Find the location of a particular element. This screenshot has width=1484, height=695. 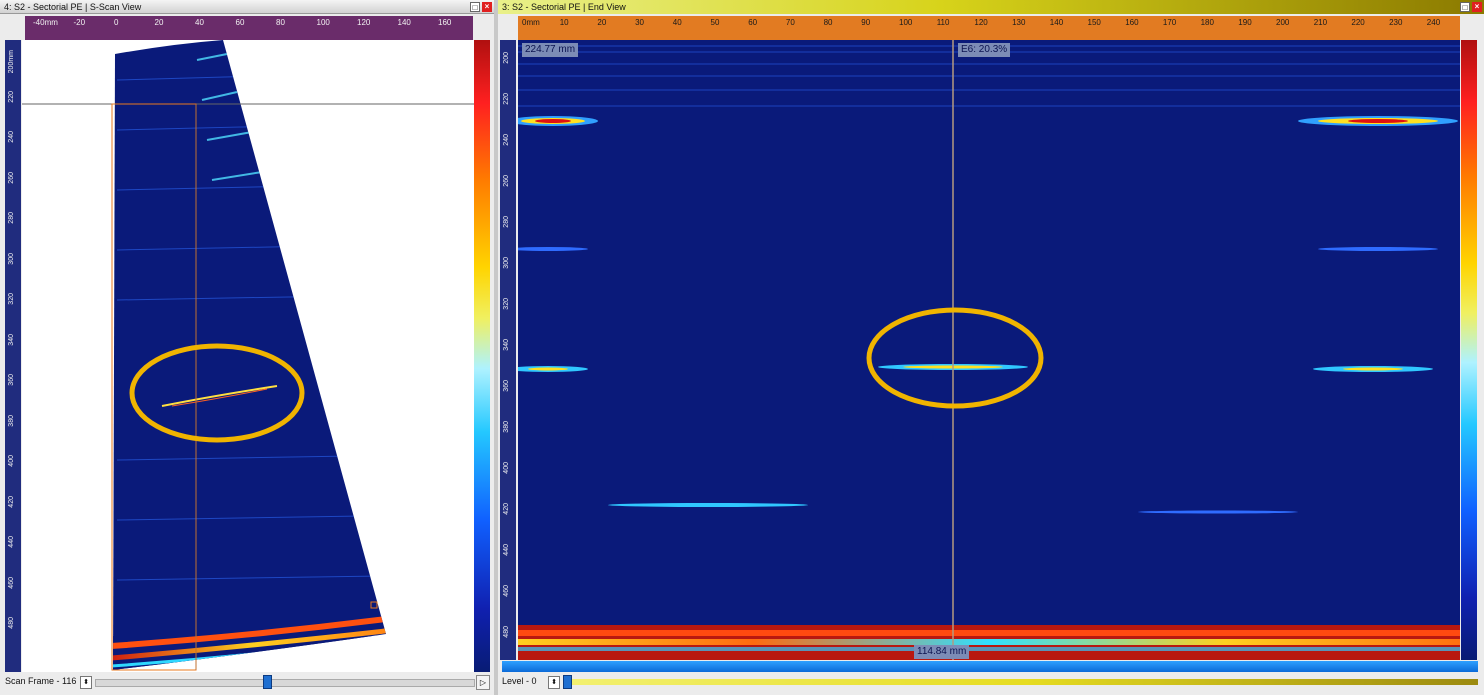

gate-amplitude-readout: E6: 20.3% is located at coordinates (984, 50).